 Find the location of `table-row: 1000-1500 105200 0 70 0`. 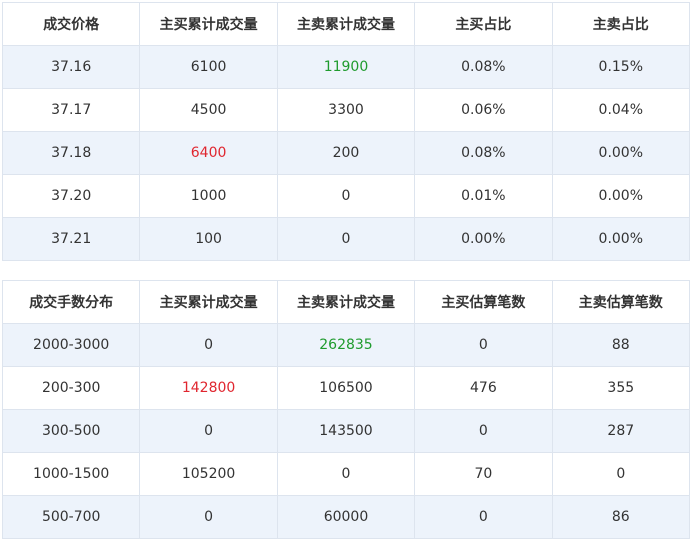

table-row: 1000-1500 105200 0 70 0 is located at coordinates (346, 474).